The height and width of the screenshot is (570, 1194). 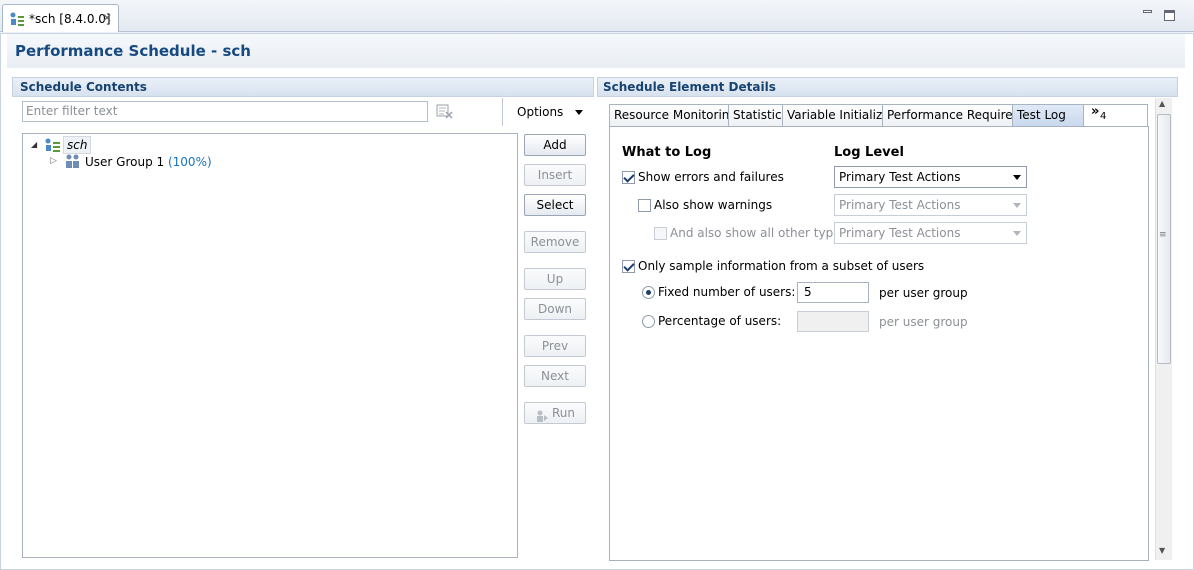 What do you see at coordinates (660, 233) in the screenshot?
I see `also-all-types-checkbox` at bounding box center [660, 233].